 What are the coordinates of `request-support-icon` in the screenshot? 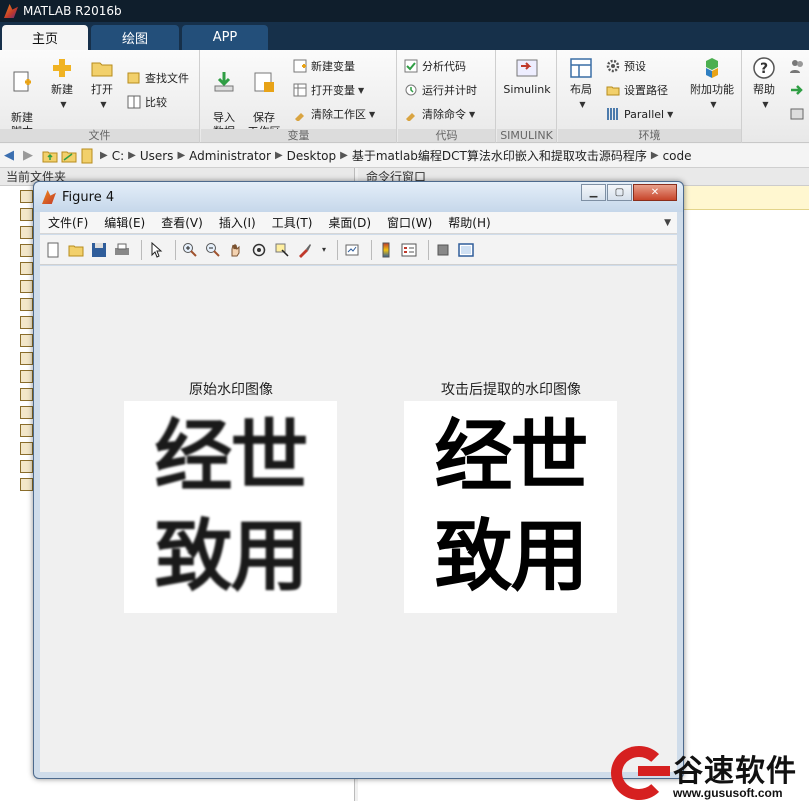 It's located at (797, 90).